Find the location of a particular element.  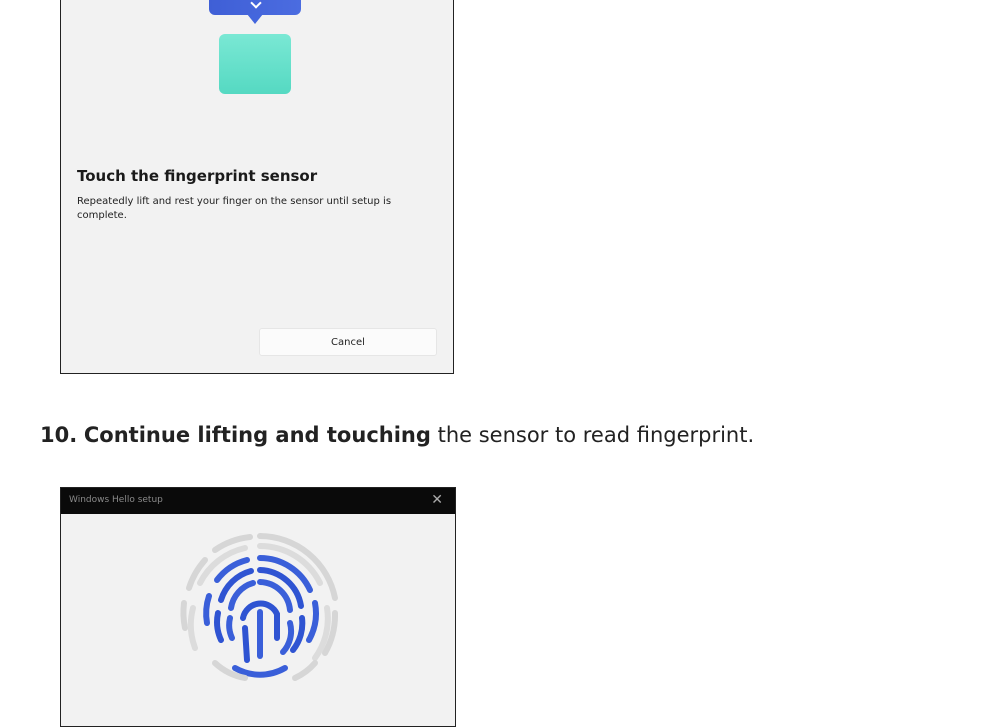

speech-bubble-tail is located at coordinates (255, 19).